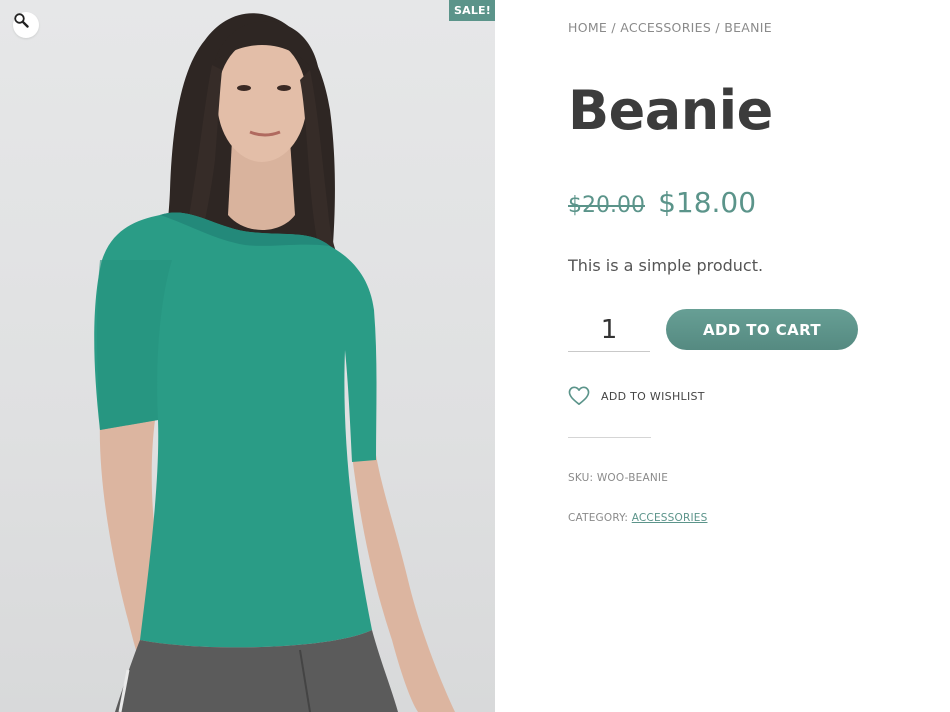 The height and width of the screenshot is (712, 950). Describe the element at coordinates (748, 27) in the screenshot. I see `breadcrumb-current: BEANIE` at that location.